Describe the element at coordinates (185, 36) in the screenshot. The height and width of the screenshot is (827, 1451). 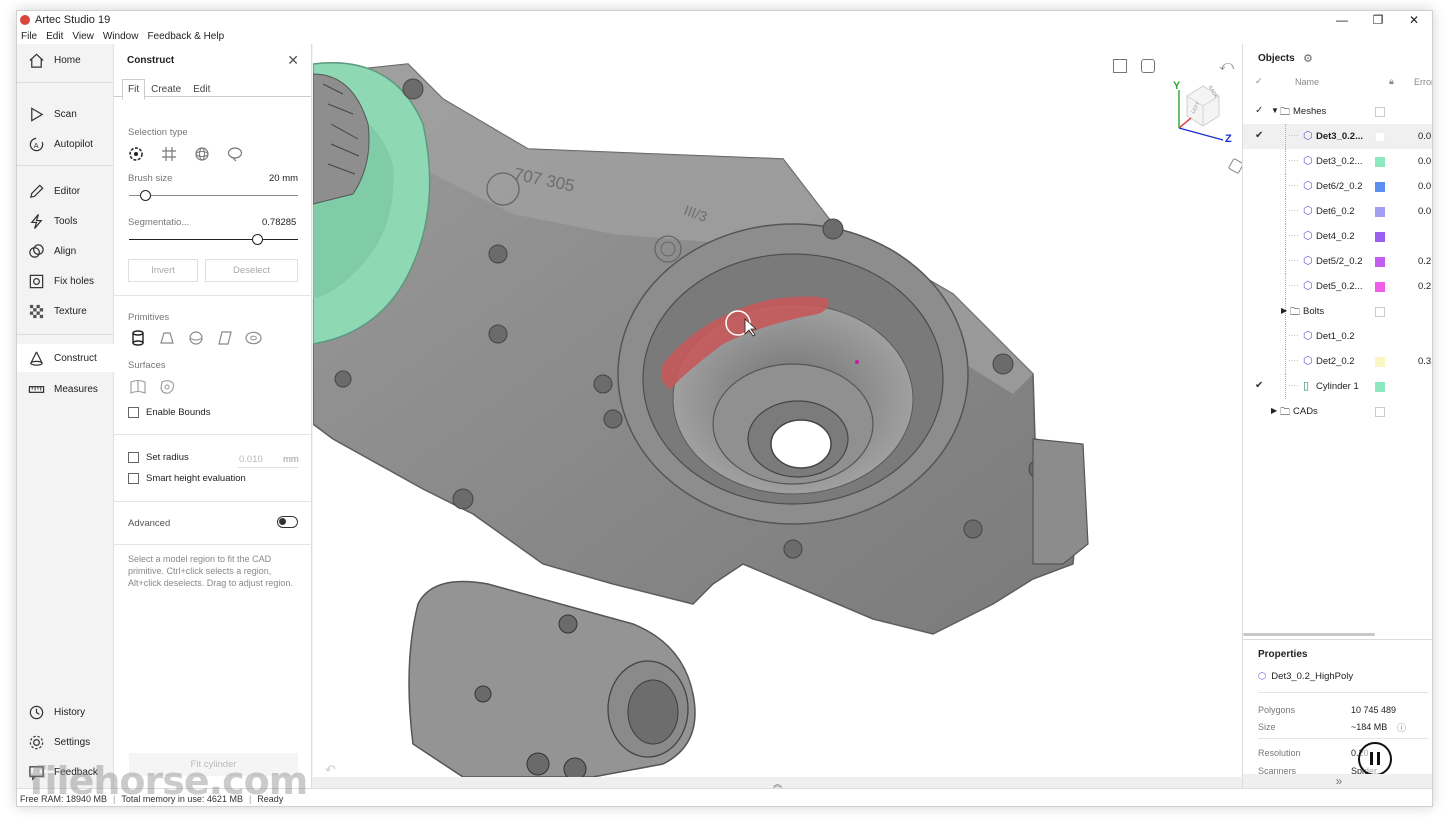
I see `menu-feedback-help: Feedback & Help` at that location.